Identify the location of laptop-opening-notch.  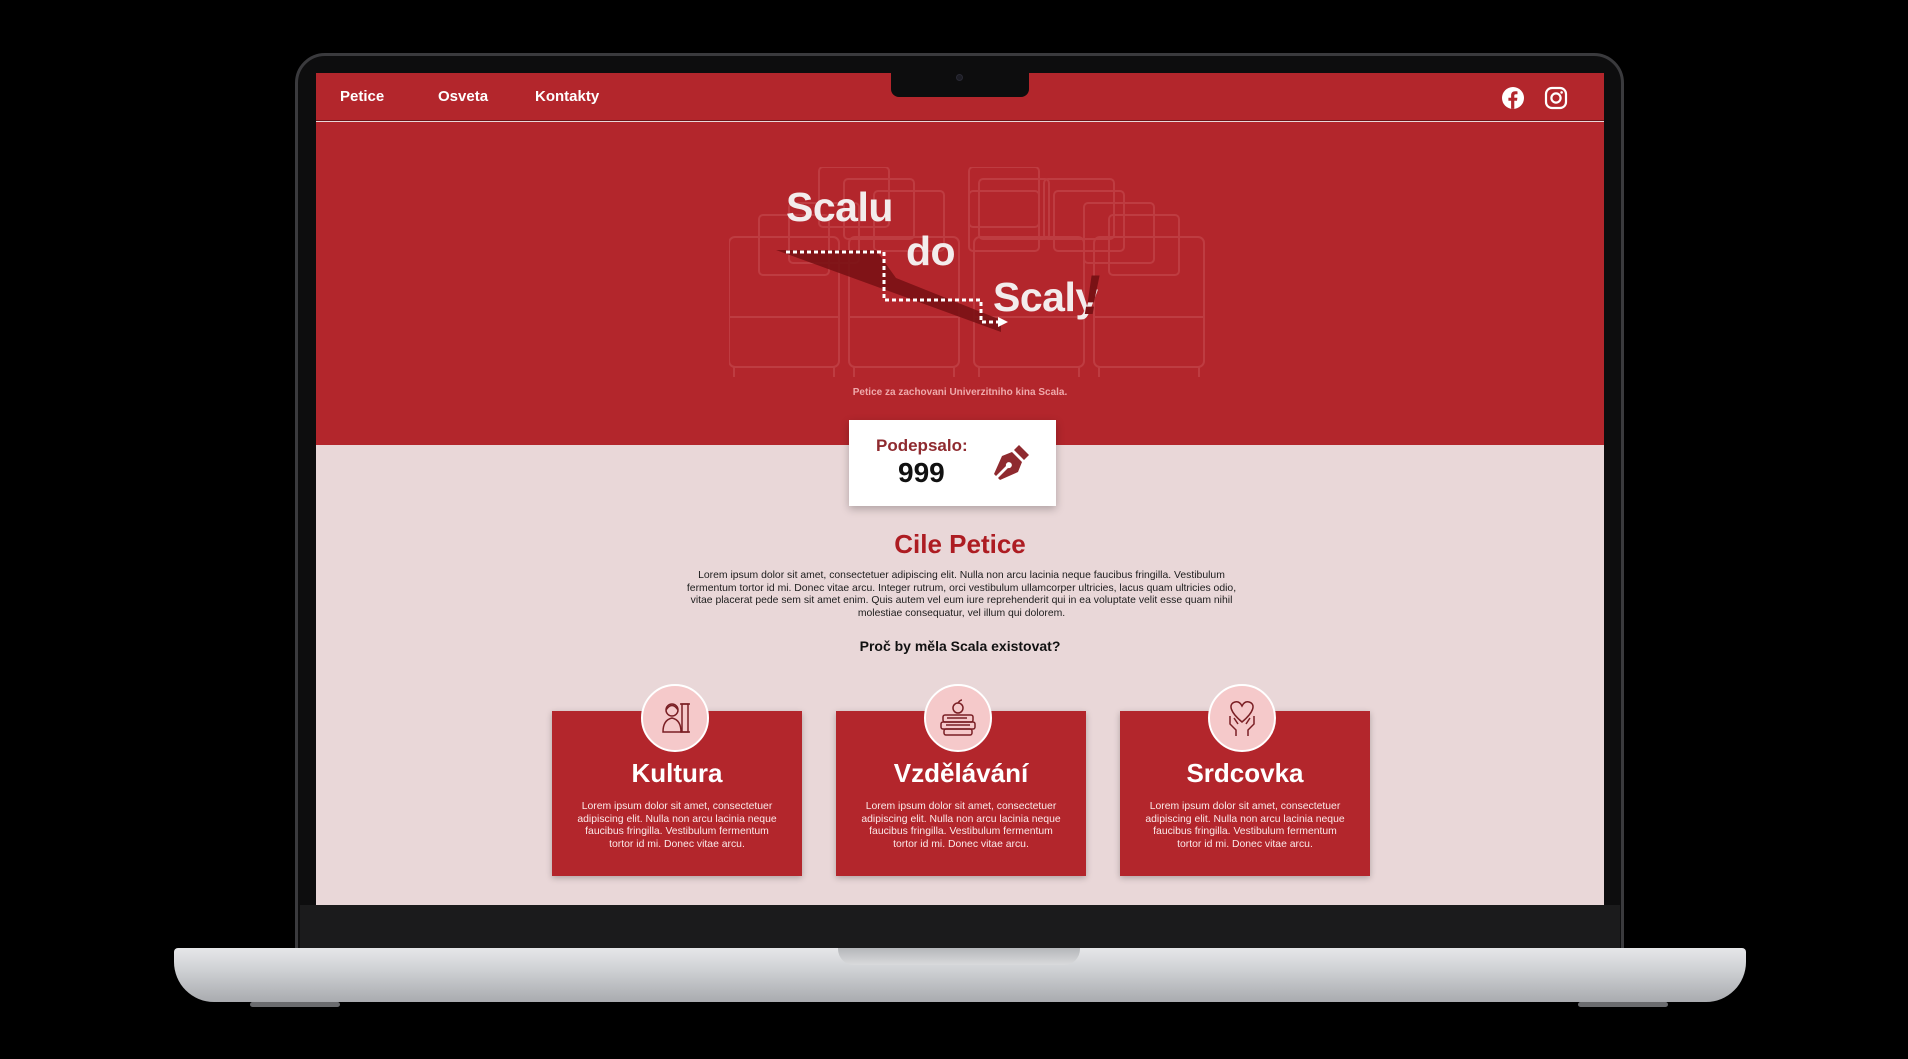
(959, 956).